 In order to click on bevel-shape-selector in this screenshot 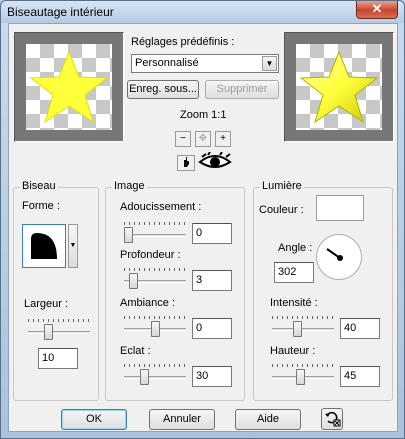, I will do `click(44, 246)`.